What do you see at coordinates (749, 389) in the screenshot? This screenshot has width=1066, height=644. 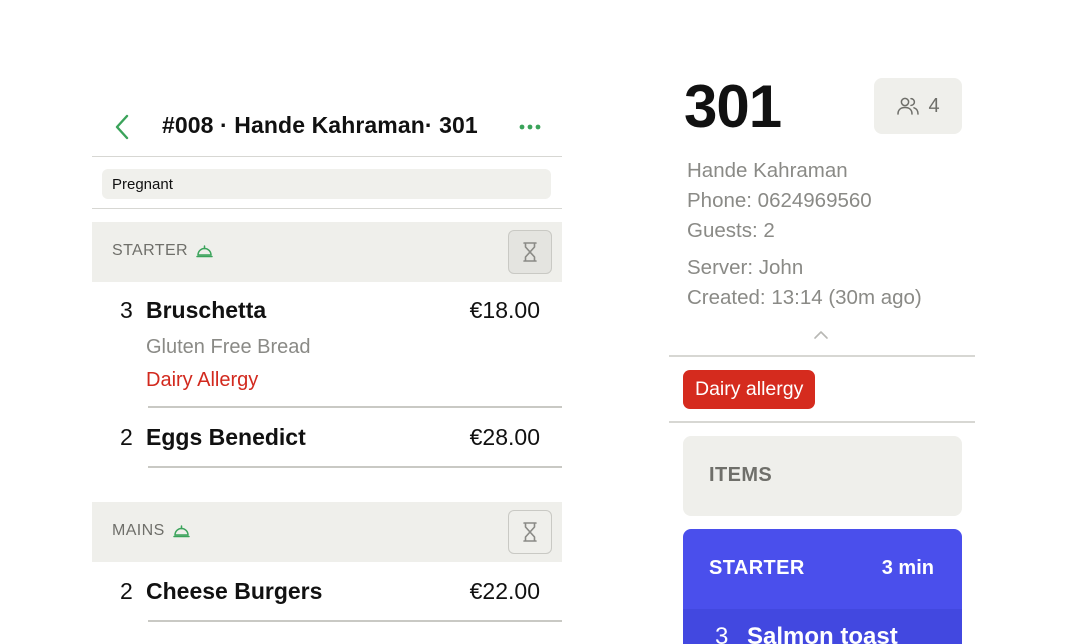 I see `allergy-tag: Dairy allergy` at bounding box center [749, 389].